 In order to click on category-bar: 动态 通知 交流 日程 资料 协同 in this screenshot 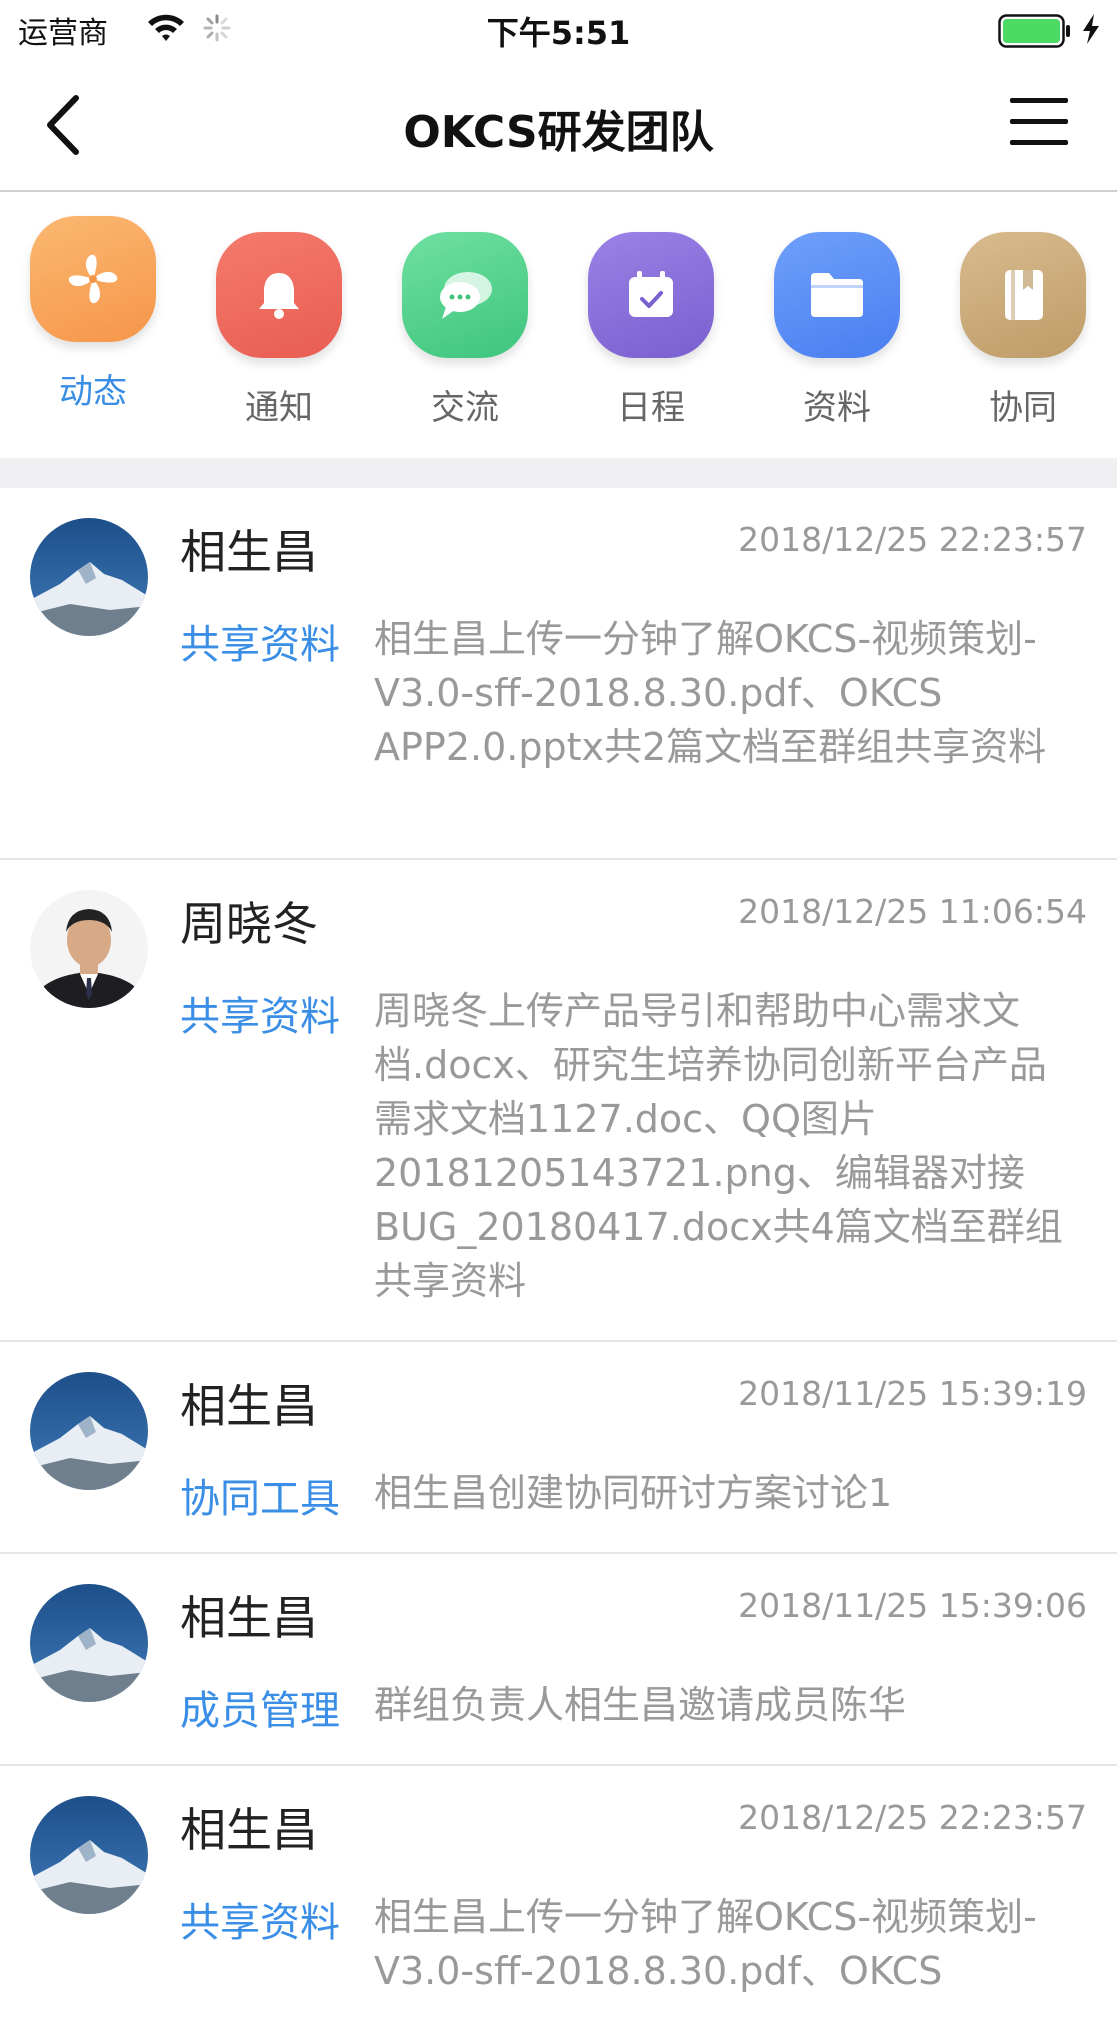, I will do `click(558, 325)`.